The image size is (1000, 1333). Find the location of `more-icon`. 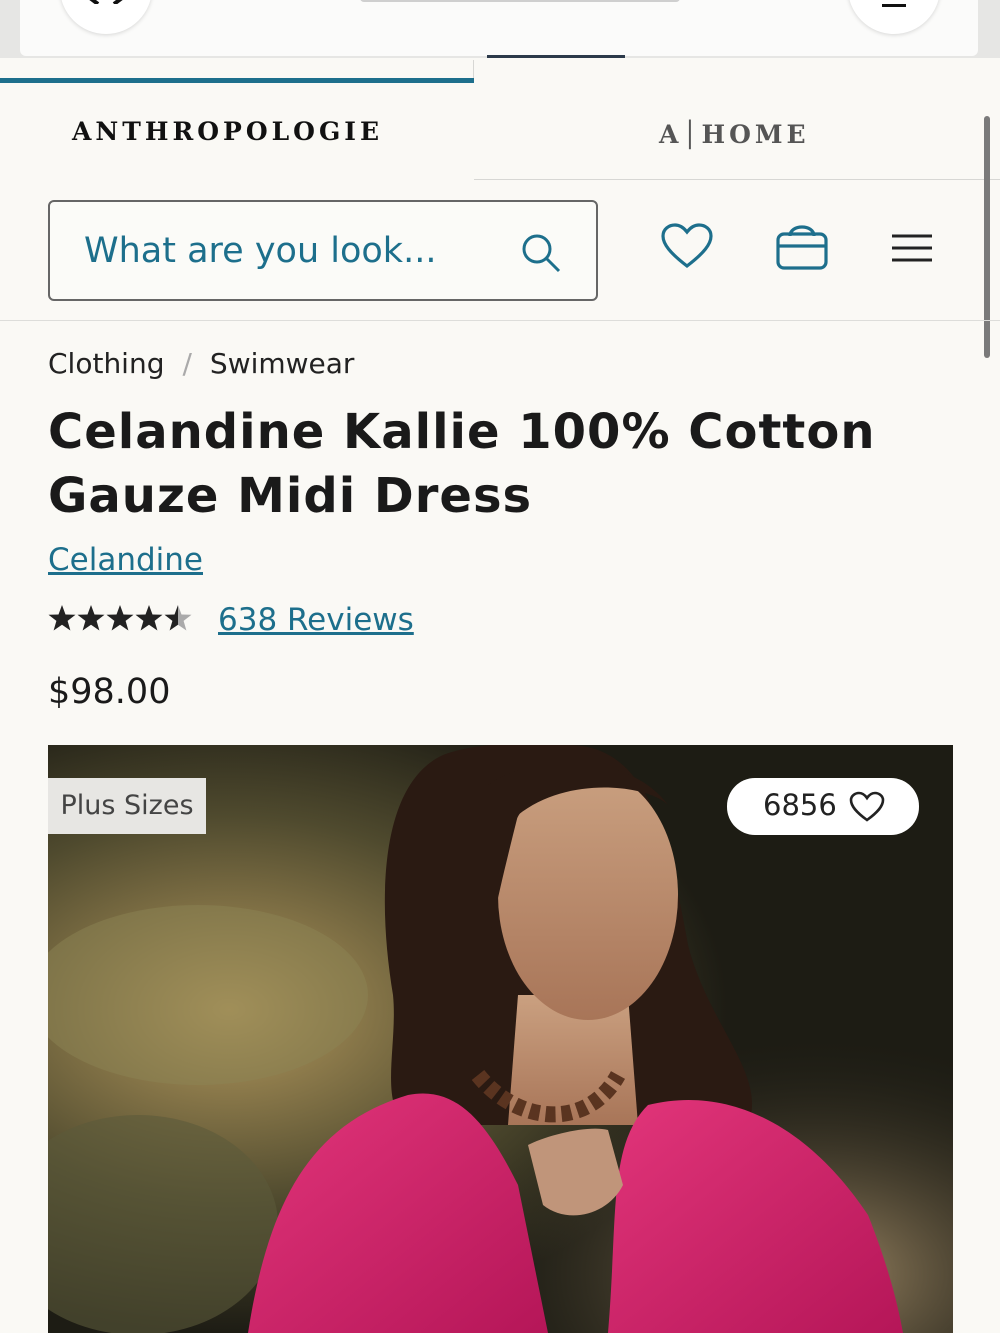

more-icon is located at coordinates (894, 5).